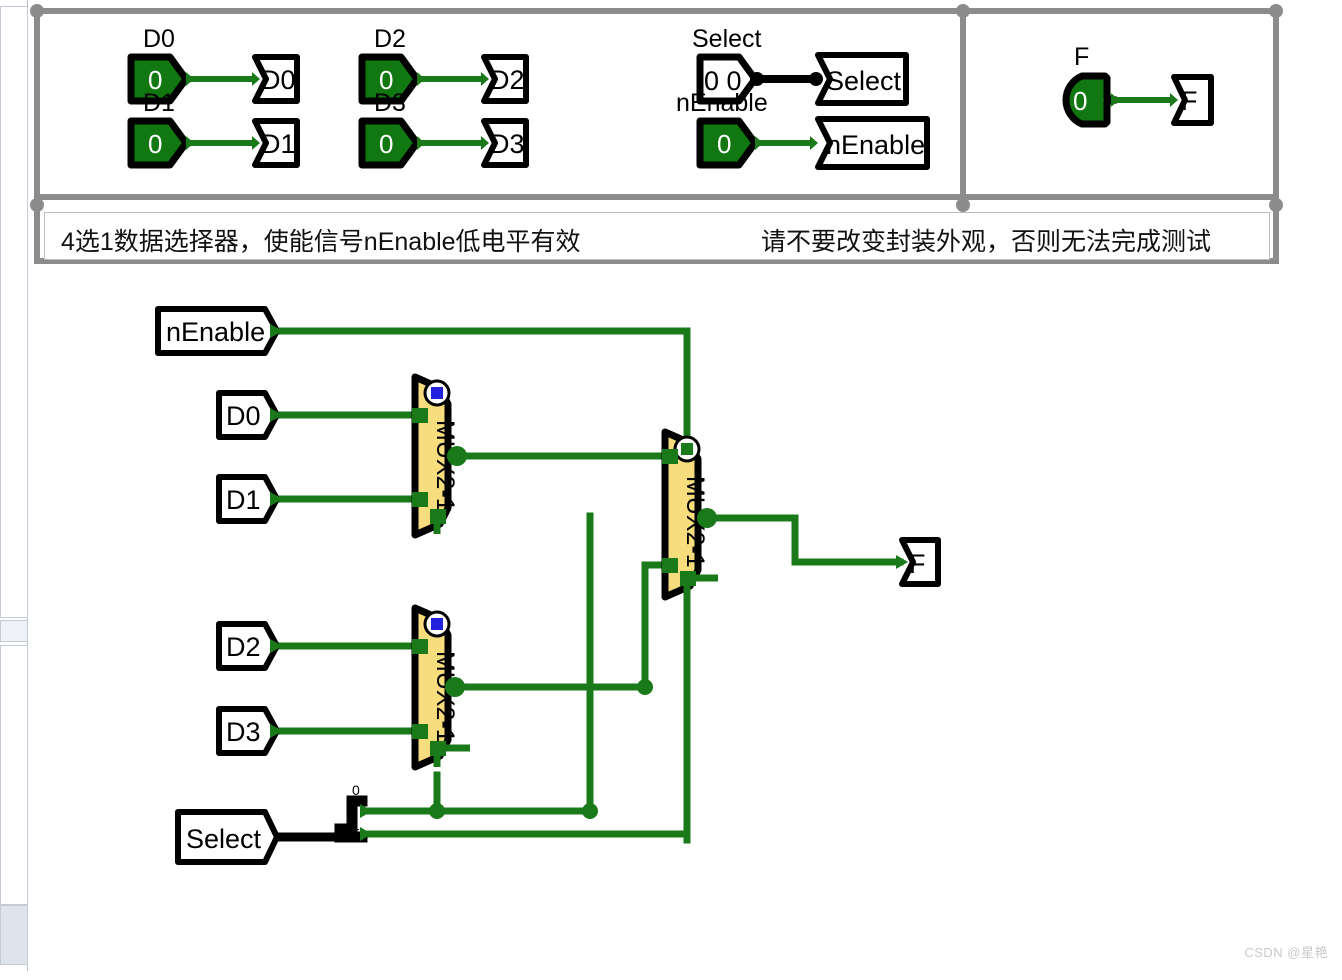 The width and height of the screenshot is (1342, 980). I want to click on appearance-caption-Select: Select, so click(727, 39).